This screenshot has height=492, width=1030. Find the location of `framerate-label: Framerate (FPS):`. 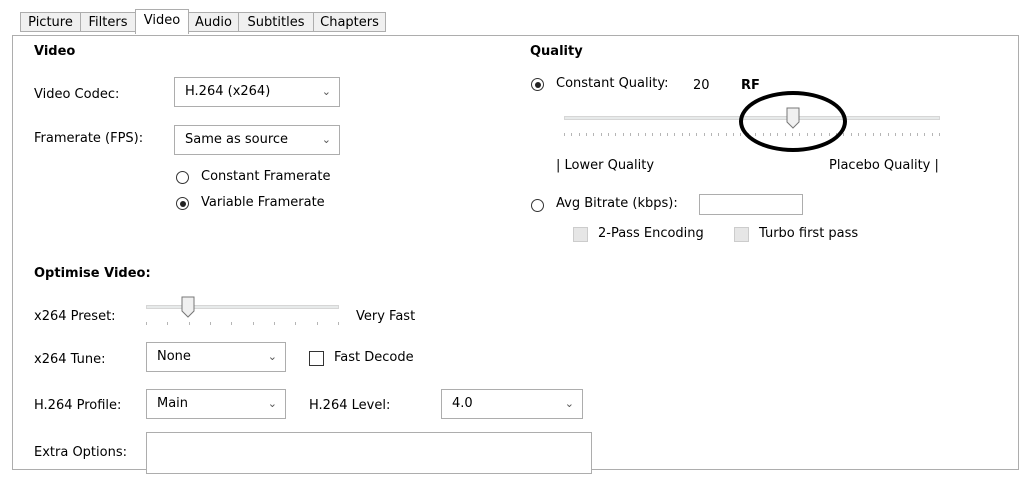

framerate-label: Framerate (FPS): is located at coordinates (89, 138).